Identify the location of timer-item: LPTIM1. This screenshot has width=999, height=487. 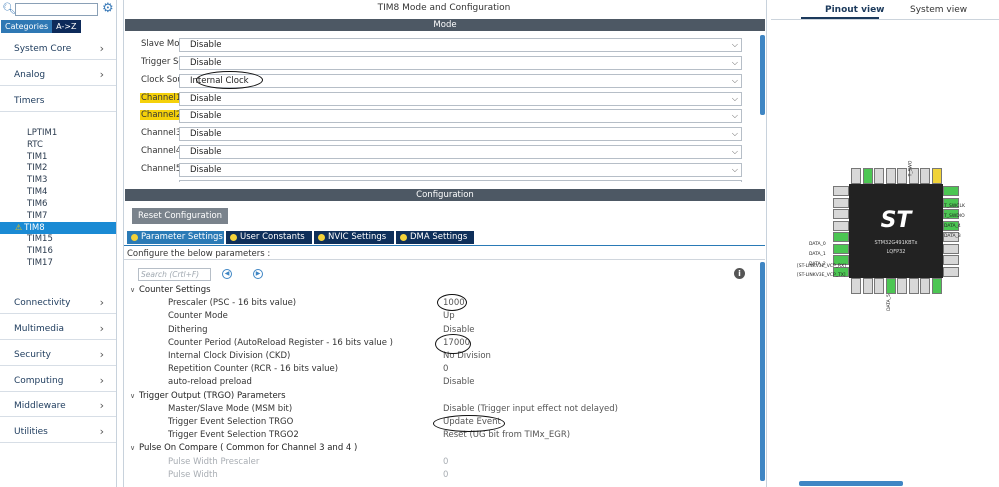
(58, 134).